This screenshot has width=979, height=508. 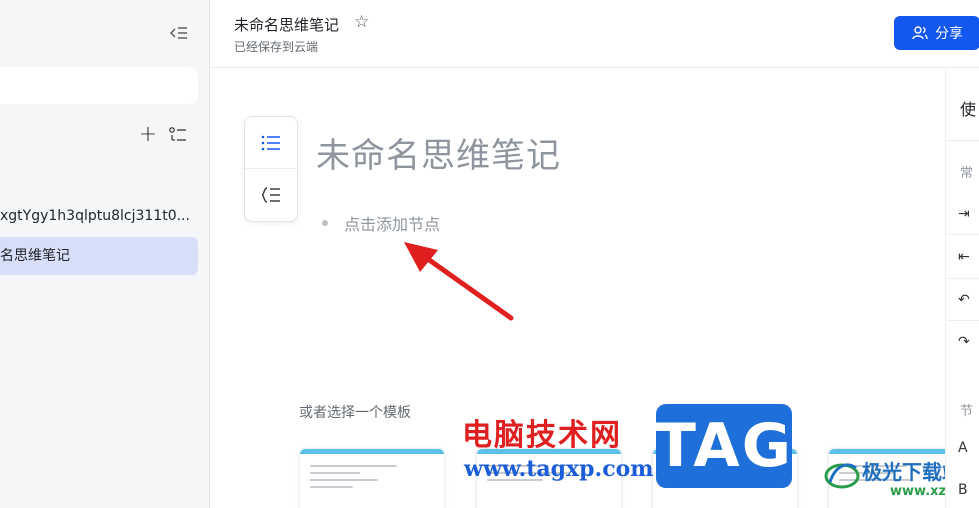 What do you see at coordinates (148, 136) in the screenshot?
I see `add-icon: +` at bounding box center [148, 136].